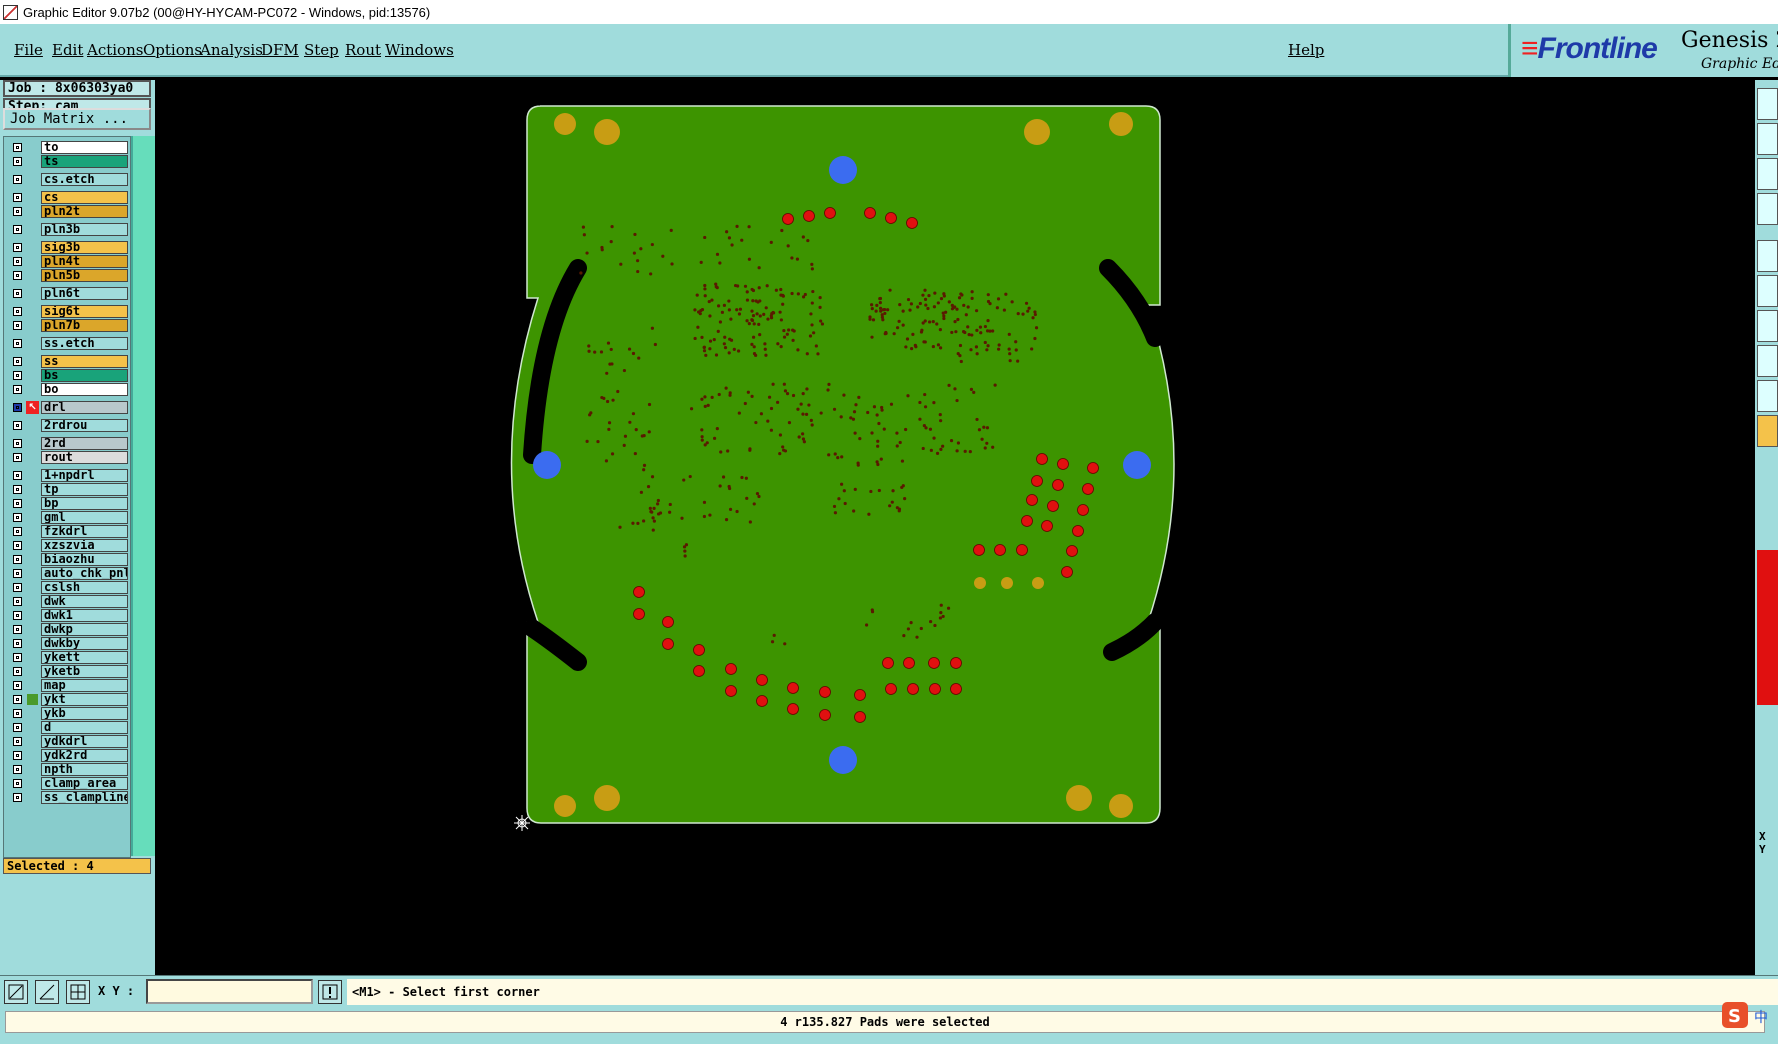 This screenshot has width=1778, height=1044. I want to click on layer-list-scrollbar, so click(143, 496).